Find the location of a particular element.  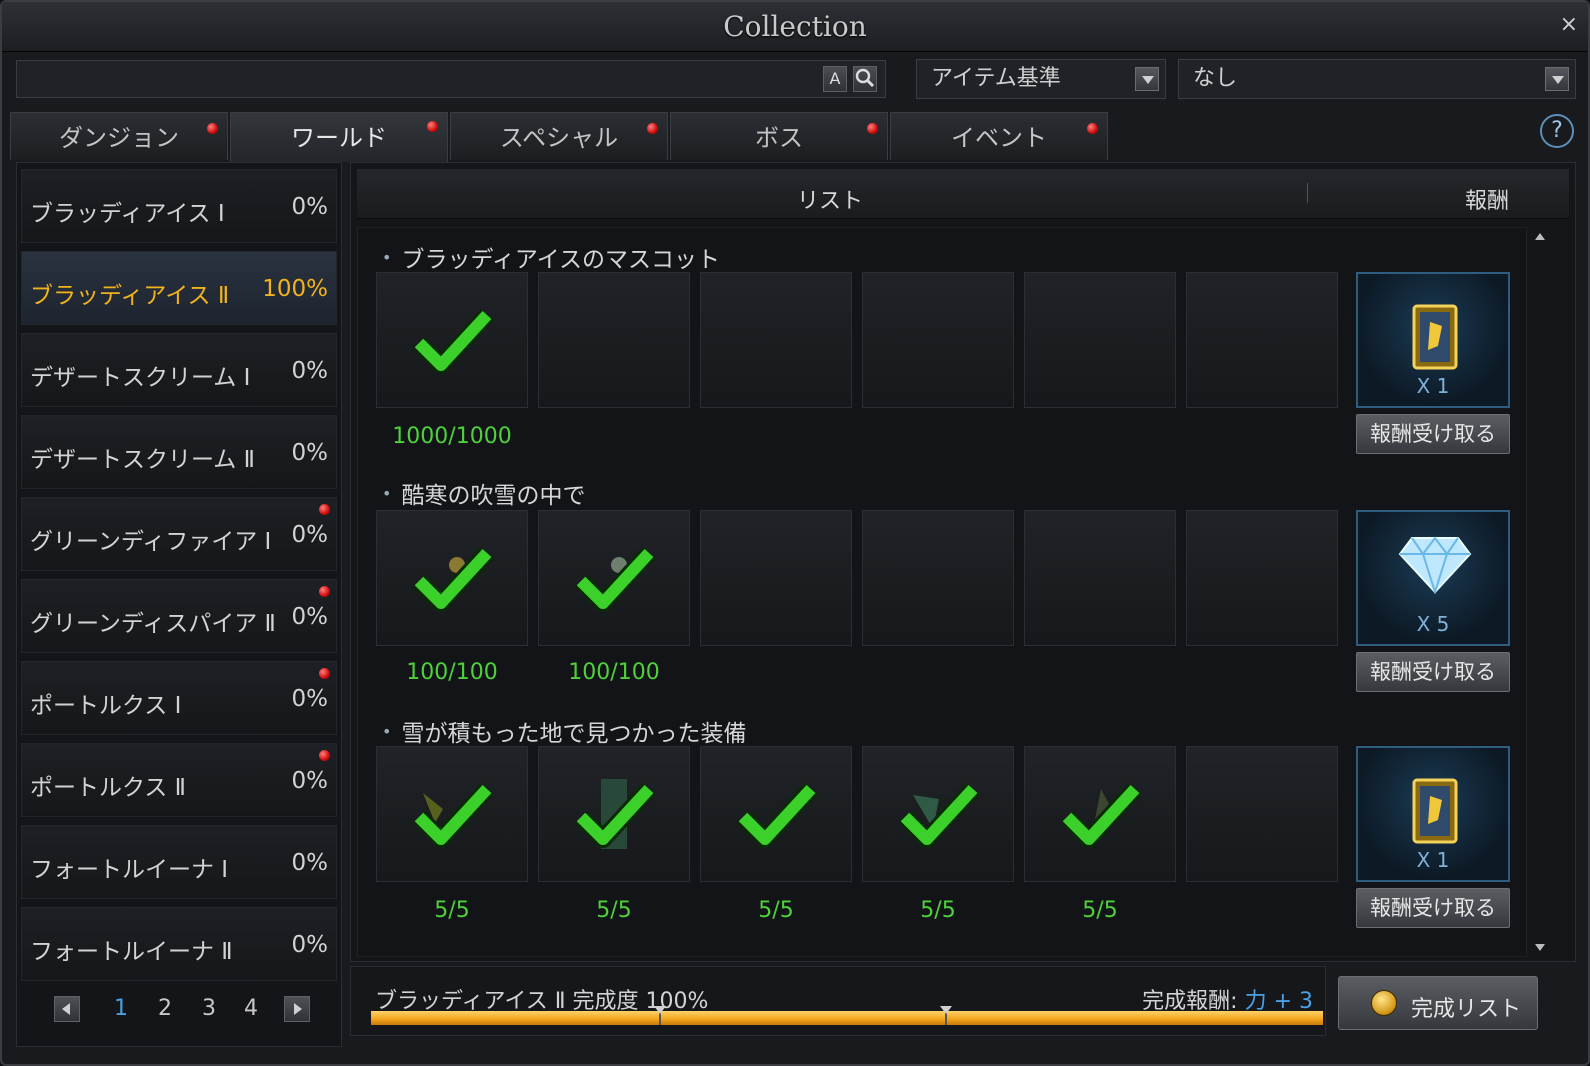

completion-progress-fill is located at coordinates (847, 1018).